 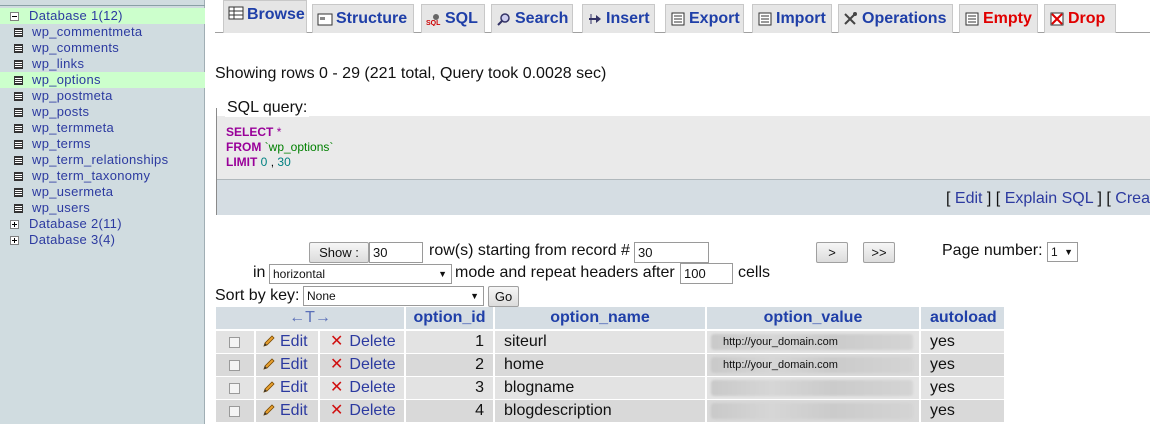 I want to click on sidebar-table-label: wp_commentmeta, so click(x=87, y=32).